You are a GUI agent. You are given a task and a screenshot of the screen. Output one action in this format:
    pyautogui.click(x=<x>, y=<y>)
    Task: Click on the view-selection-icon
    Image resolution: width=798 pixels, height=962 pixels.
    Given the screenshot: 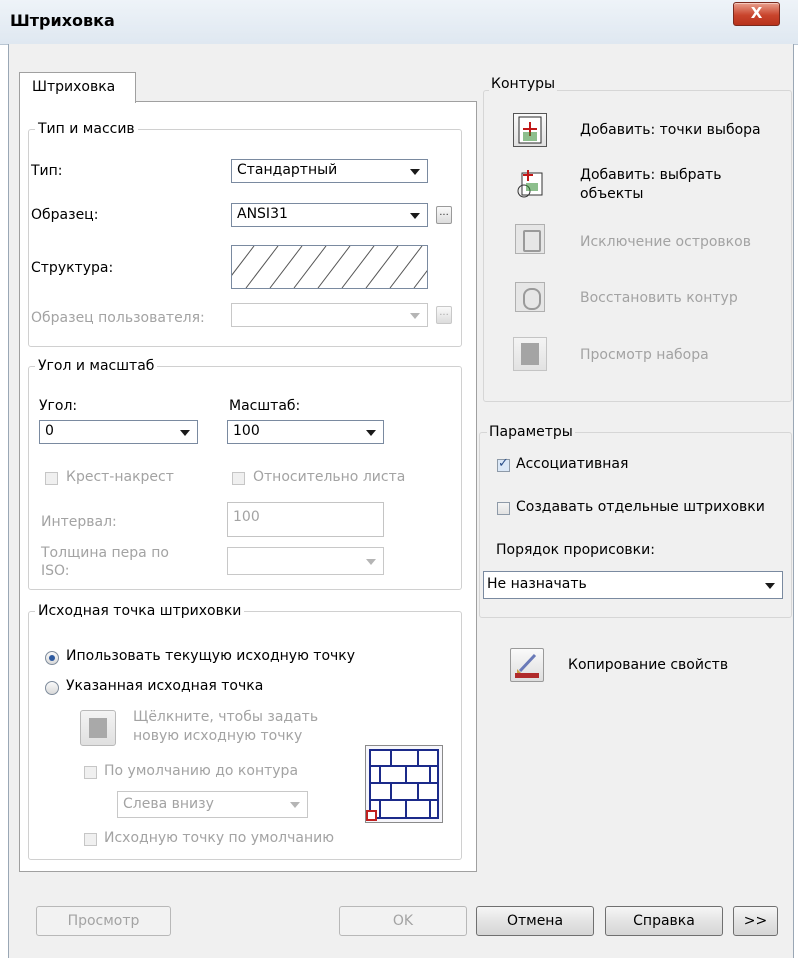 What is the action you would take?
    pyautogui.click(x=530, y=354)
    